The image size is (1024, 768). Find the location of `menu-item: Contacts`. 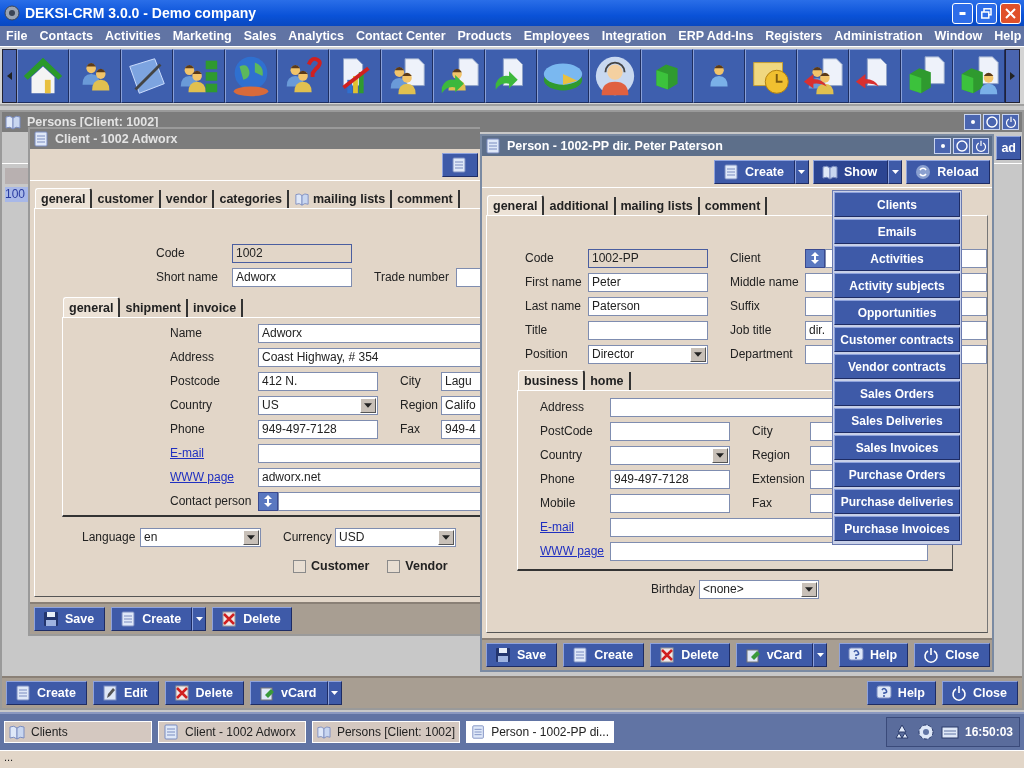

menu-item: Contacts is located at coordinates (66, 36).